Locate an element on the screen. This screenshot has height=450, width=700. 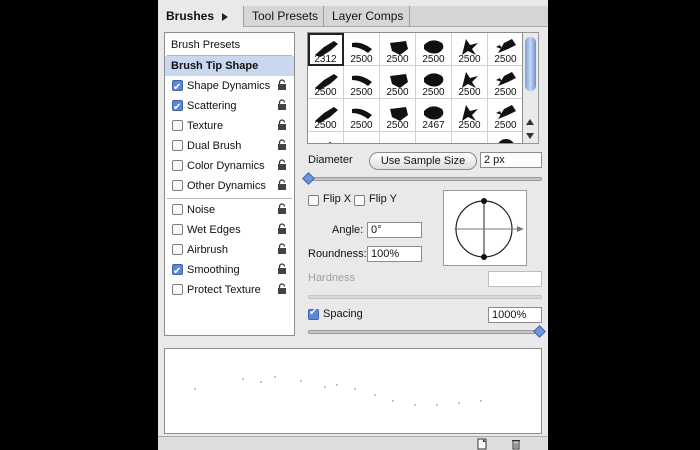
option-texture: Texture is located at coordinates (229, 126).